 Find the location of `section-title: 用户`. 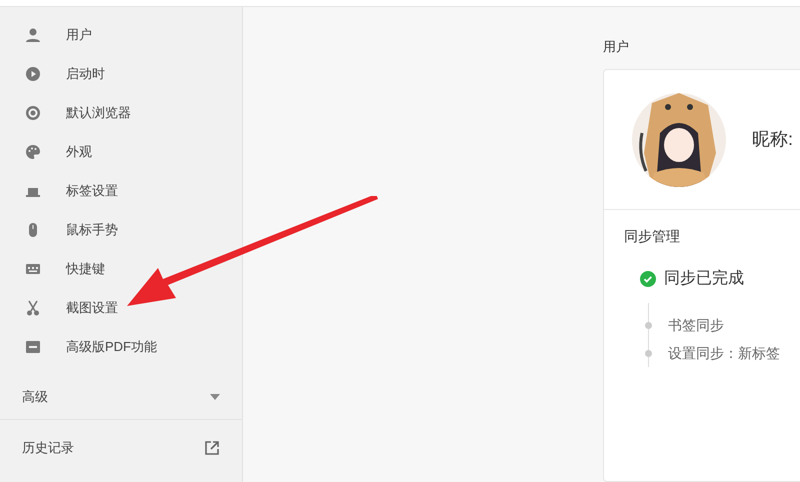

section-title: 用户 is located at coordinates (616, 47).